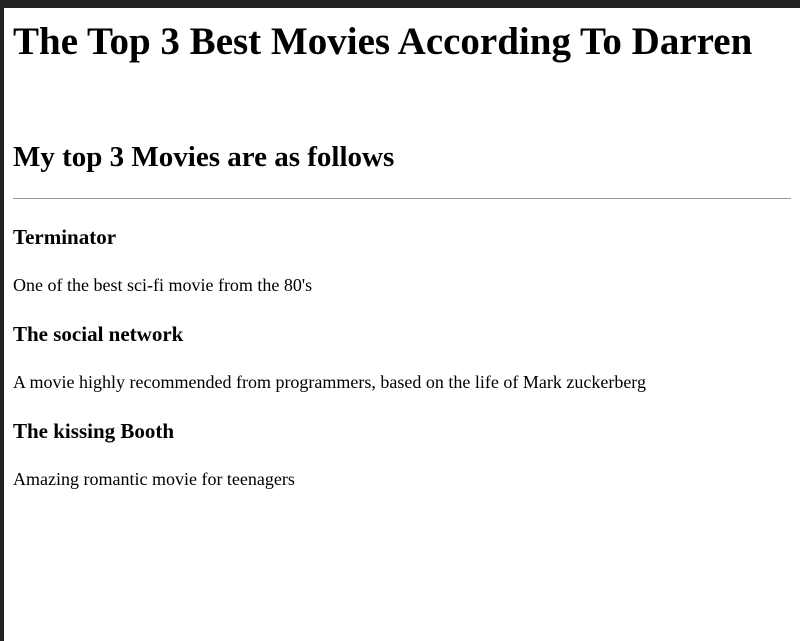 The image size is (800, 641). I want to click on horizontal-divider, so click(402, 198).